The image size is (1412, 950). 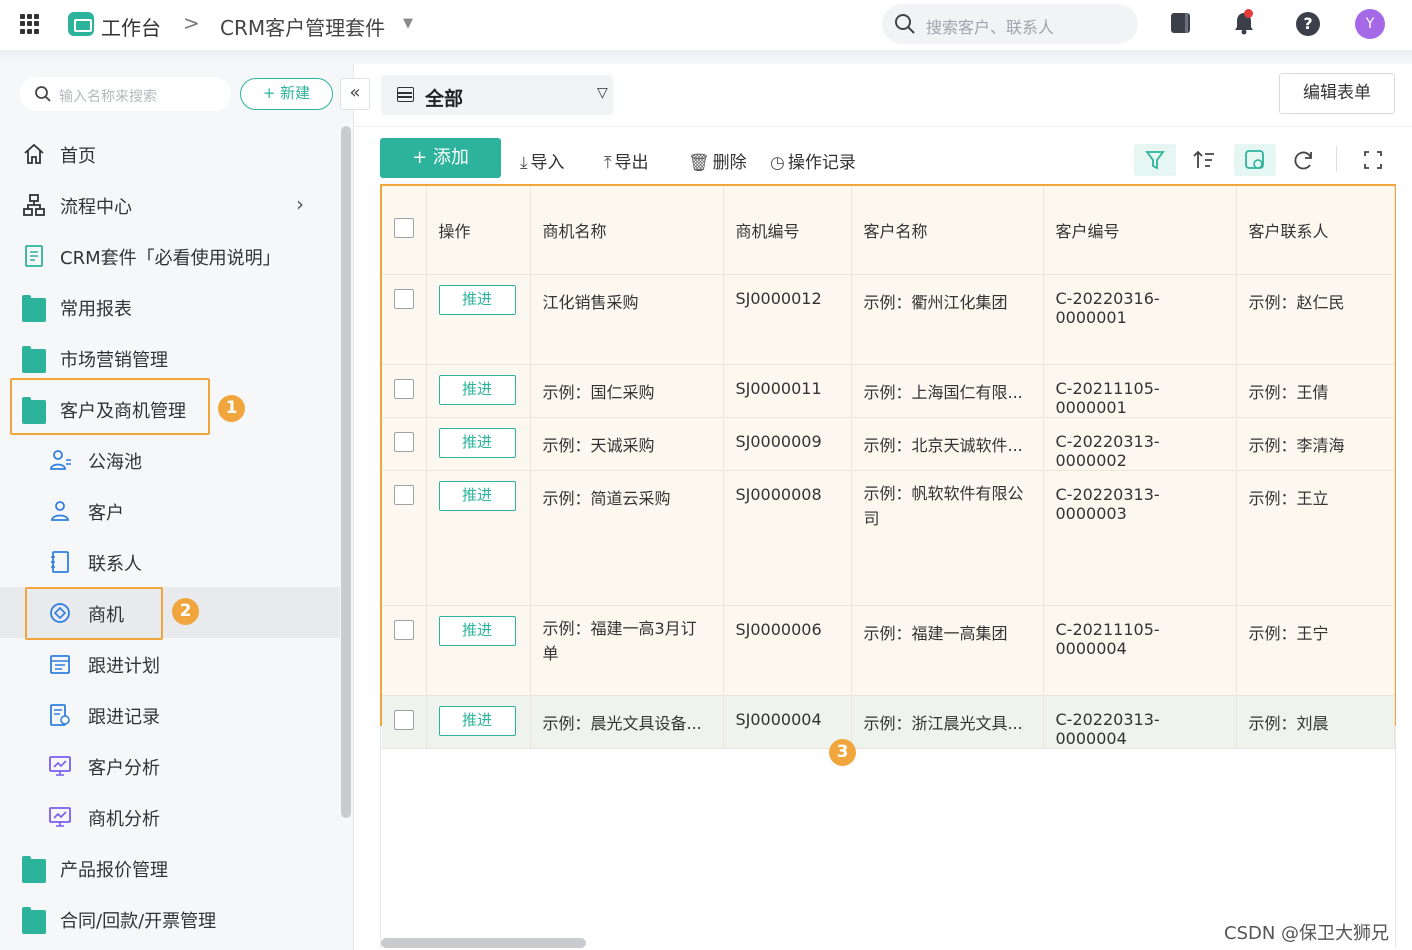 What do you see at coordinates (346, 472) in the screenshot?
I see `sidebar-scrollbar` at bounding box center [346, 472].